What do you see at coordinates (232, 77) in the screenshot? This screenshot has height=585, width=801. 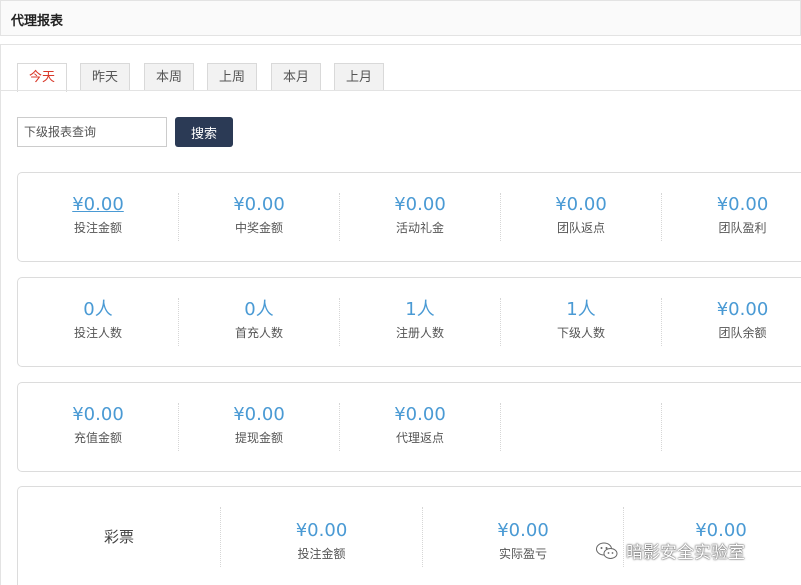 I see `tab-last-week: 上周` at bounding box center [232, 77].